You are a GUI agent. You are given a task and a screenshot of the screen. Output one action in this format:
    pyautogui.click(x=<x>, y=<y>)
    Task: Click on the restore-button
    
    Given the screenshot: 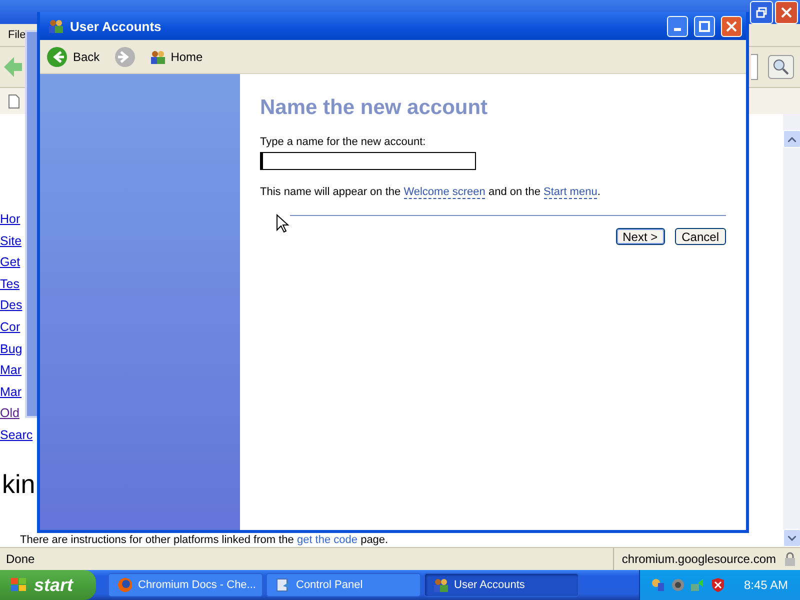 What is the action you would take?
    pyautogui.click(x=761, y=12)
    